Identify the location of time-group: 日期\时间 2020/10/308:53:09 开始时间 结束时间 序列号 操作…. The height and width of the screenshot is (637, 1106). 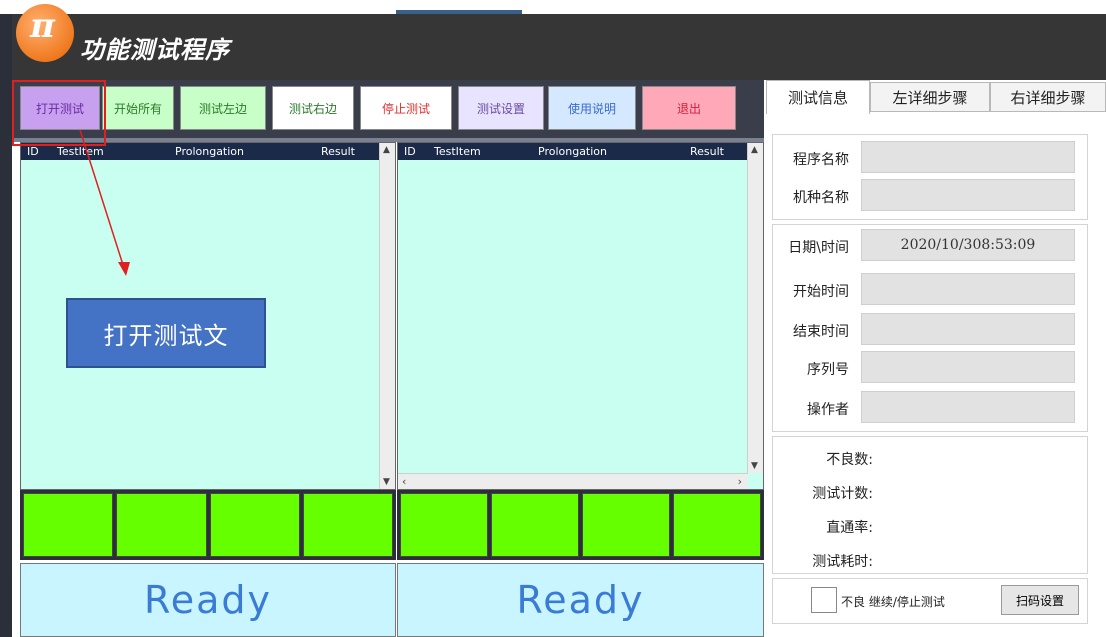
(930, 328).